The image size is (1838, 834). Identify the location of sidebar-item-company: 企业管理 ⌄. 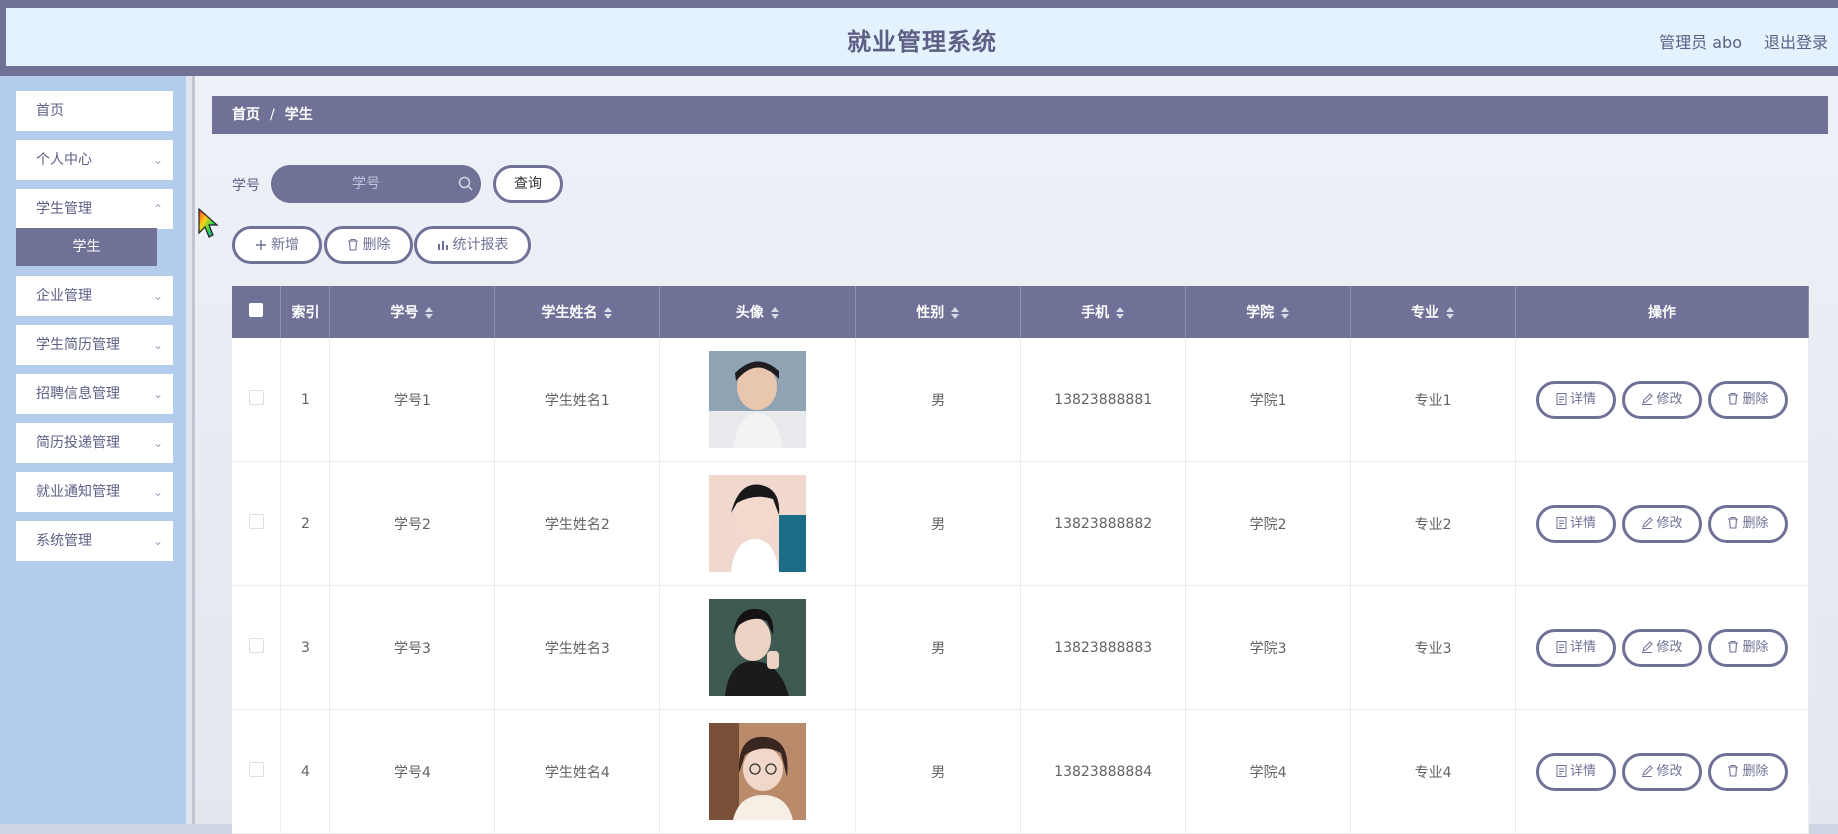
(94, 296).